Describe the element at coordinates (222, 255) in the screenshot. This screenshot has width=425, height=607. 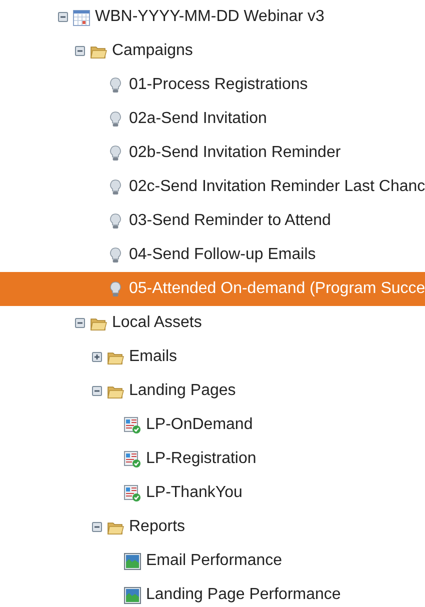
I see `tree-label: 04-Send Follow-up Emails` at that location.